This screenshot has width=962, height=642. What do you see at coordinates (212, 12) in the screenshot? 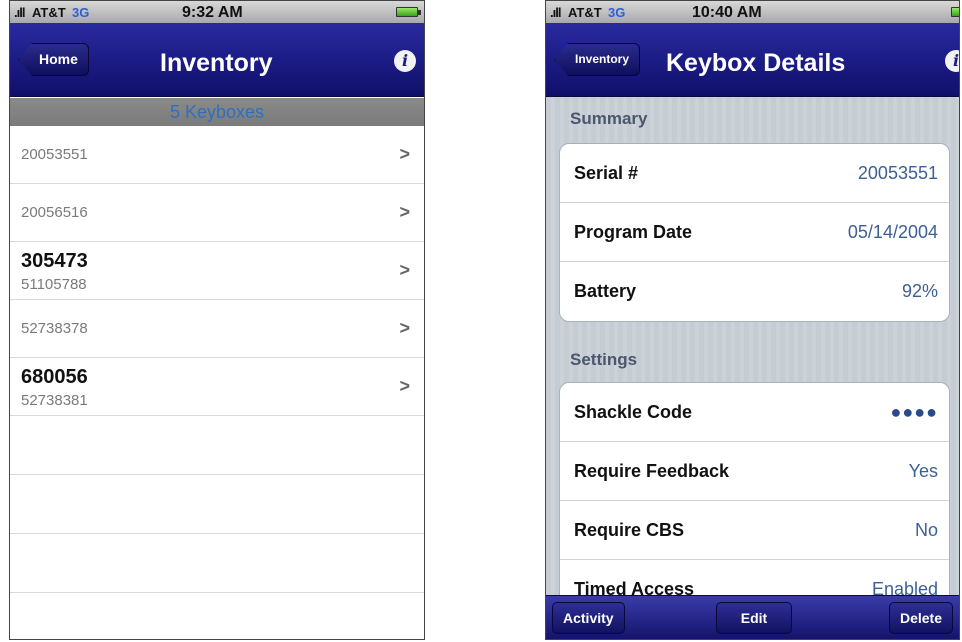
I see `clock: 9:32 AM` at bounding box center [212, 12].